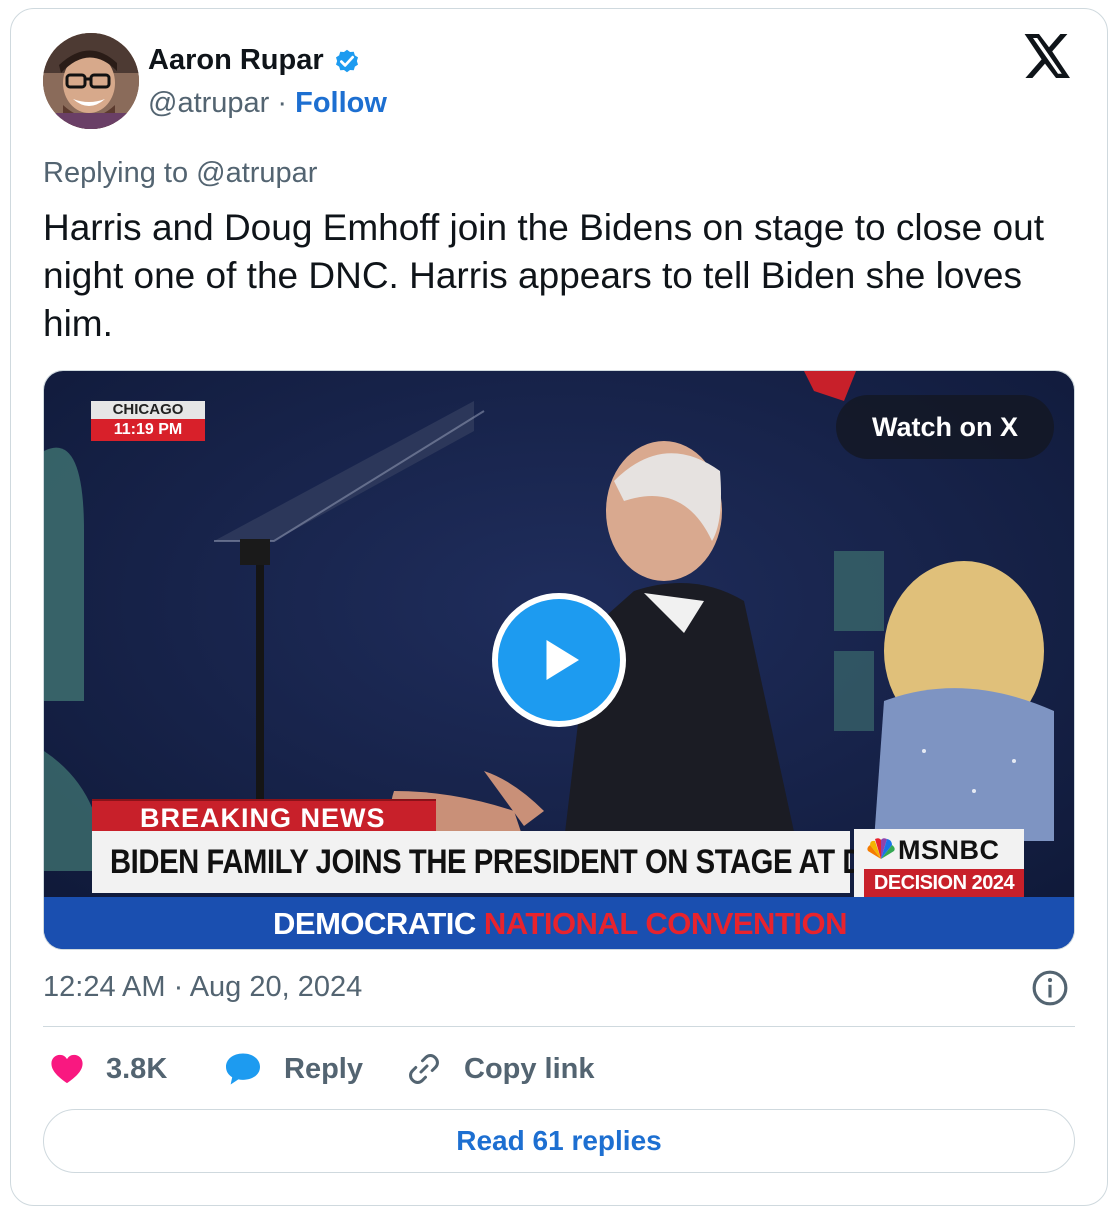 This screenshot has height=1216, width=1118. Describe the element at coordinates (949, 850) in the screenshot. I see `network-name: MSNBC` at that location.